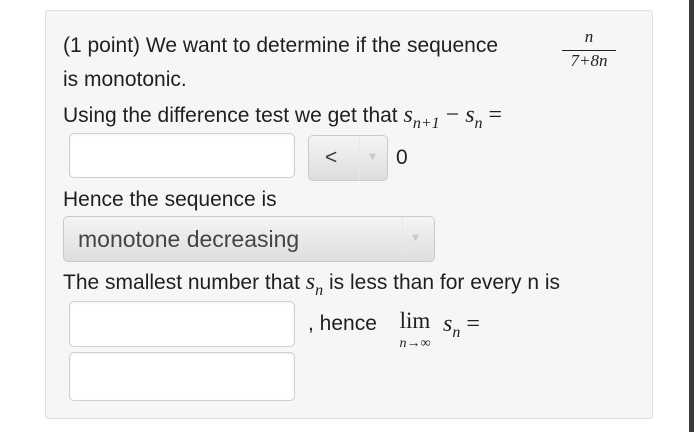 The image size is (700, 432). What do you see at coordinates (170, 199) in the screenshot?
I see `hence-text: Hence the sequence is` at bounding box center [170, 199].